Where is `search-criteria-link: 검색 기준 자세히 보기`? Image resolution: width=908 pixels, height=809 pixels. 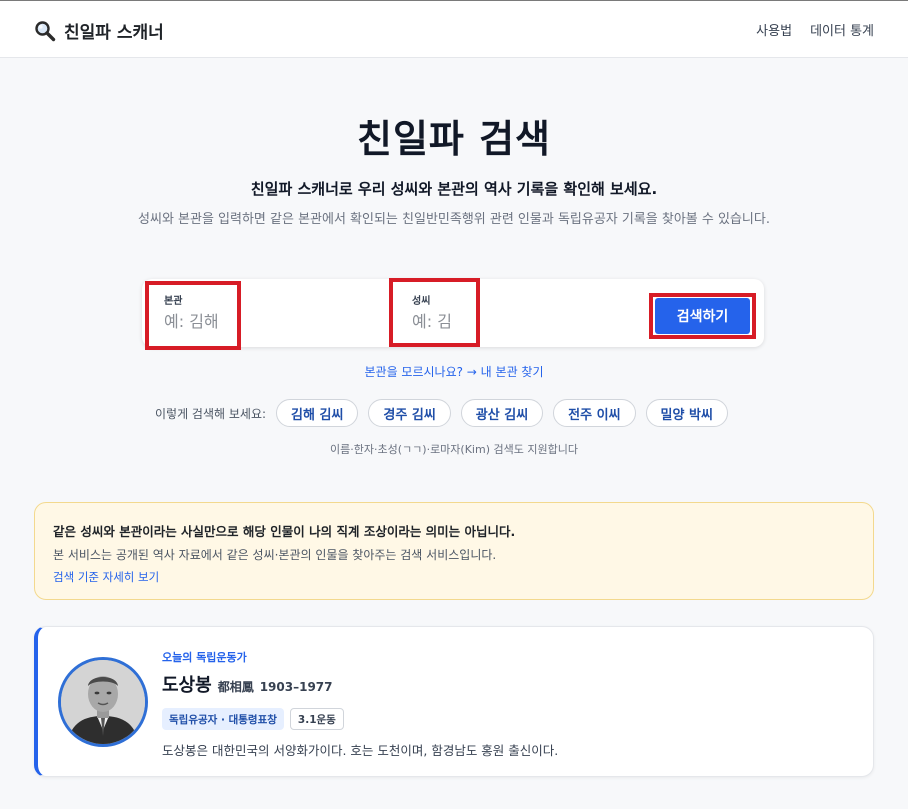
search-criteria-link: 검색 기준 자세히 보기 is located at coordinates (106, 577).